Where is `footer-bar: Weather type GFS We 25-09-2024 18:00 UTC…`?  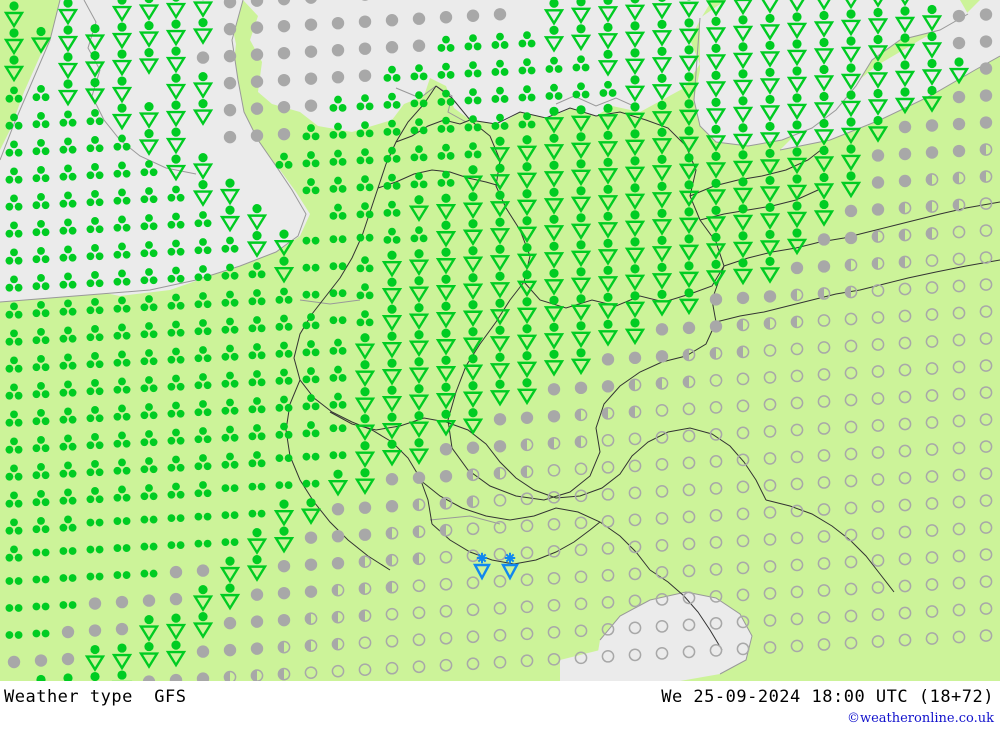 footer-bar: Weather type GFS We 25-09-2024 18:00 UTC… is located at coordinates (500, 707).